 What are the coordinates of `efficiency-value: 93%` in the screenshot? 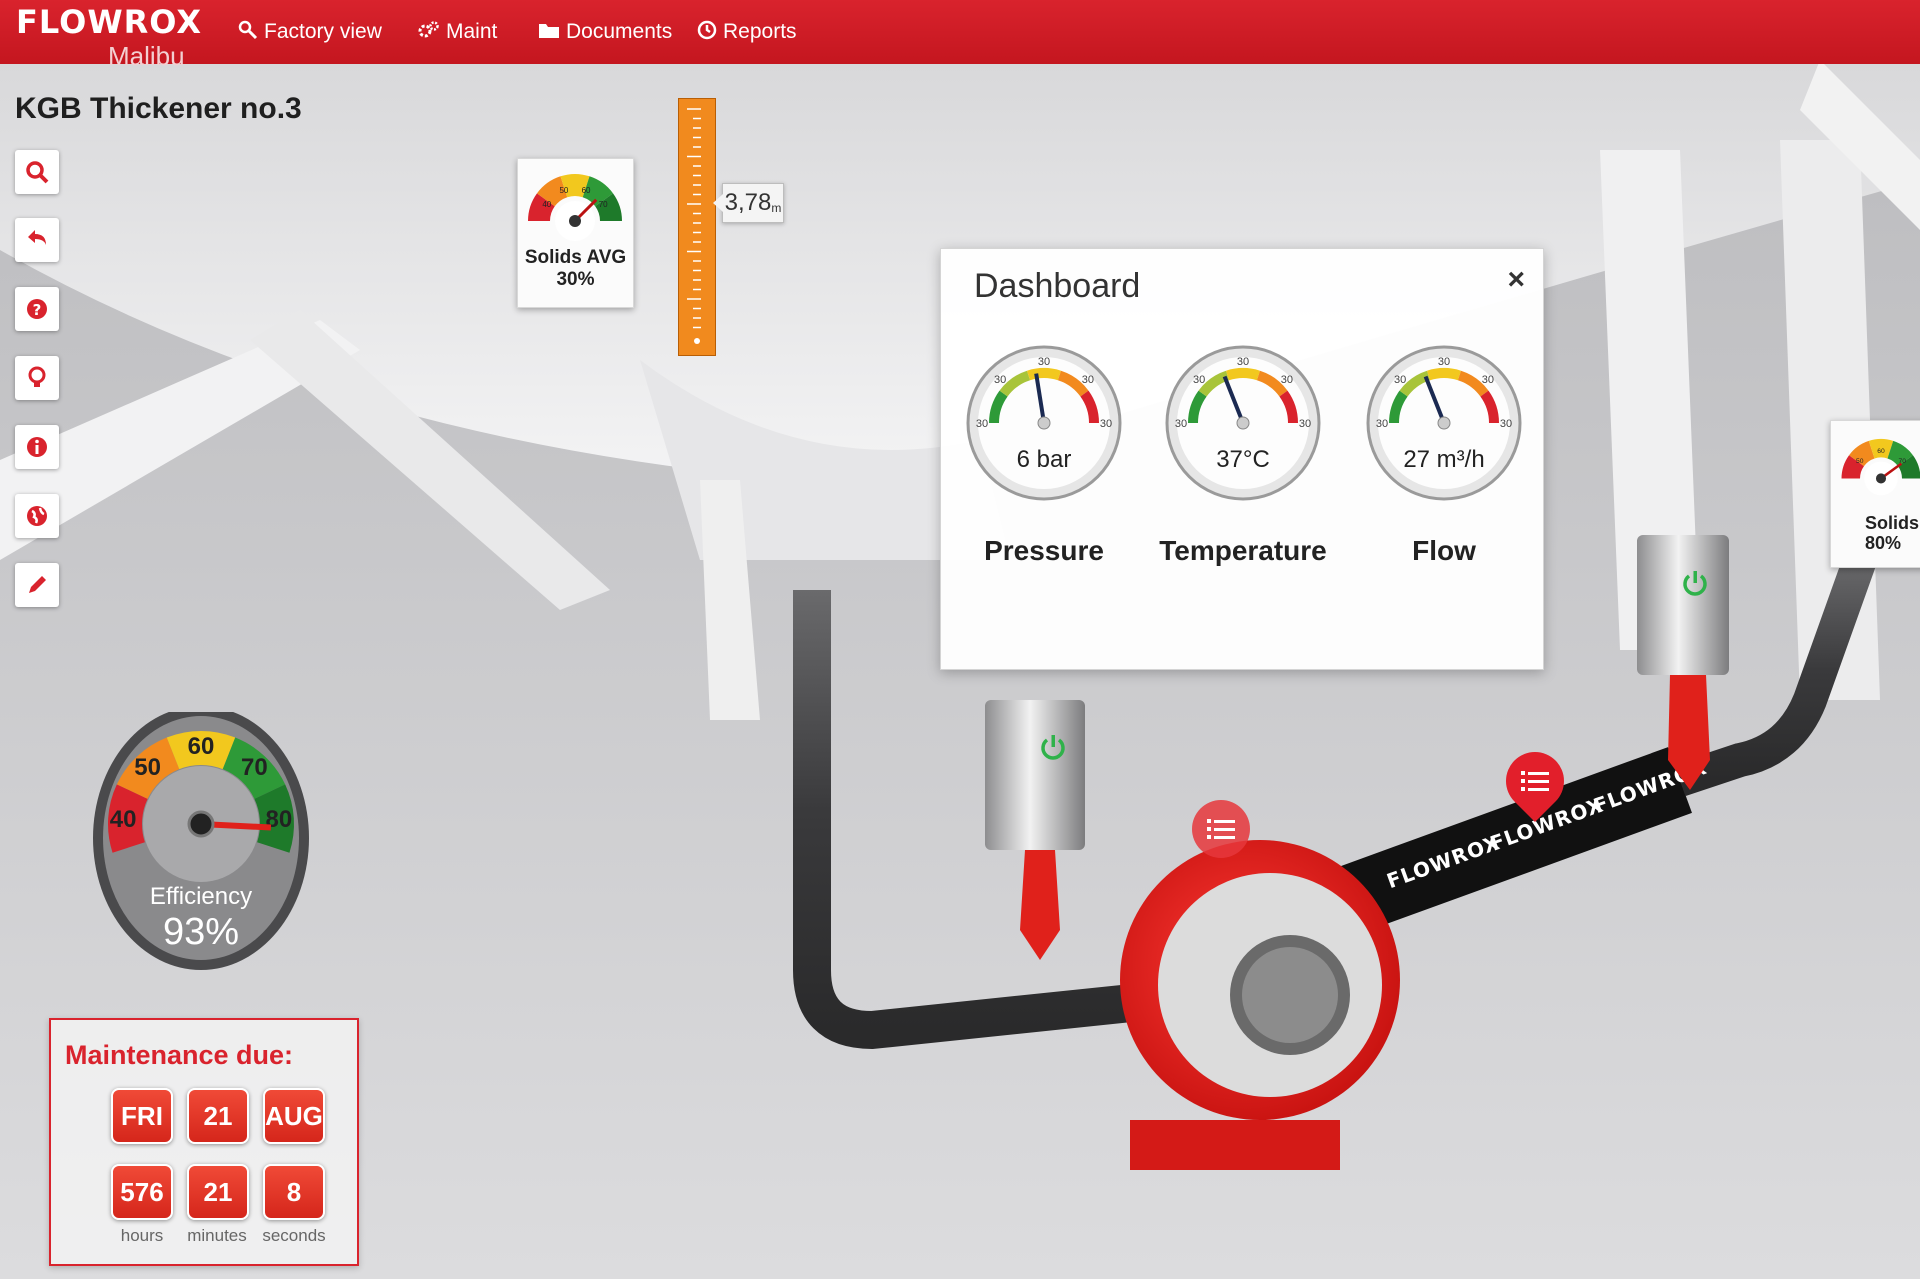 It's located at (201, 932).